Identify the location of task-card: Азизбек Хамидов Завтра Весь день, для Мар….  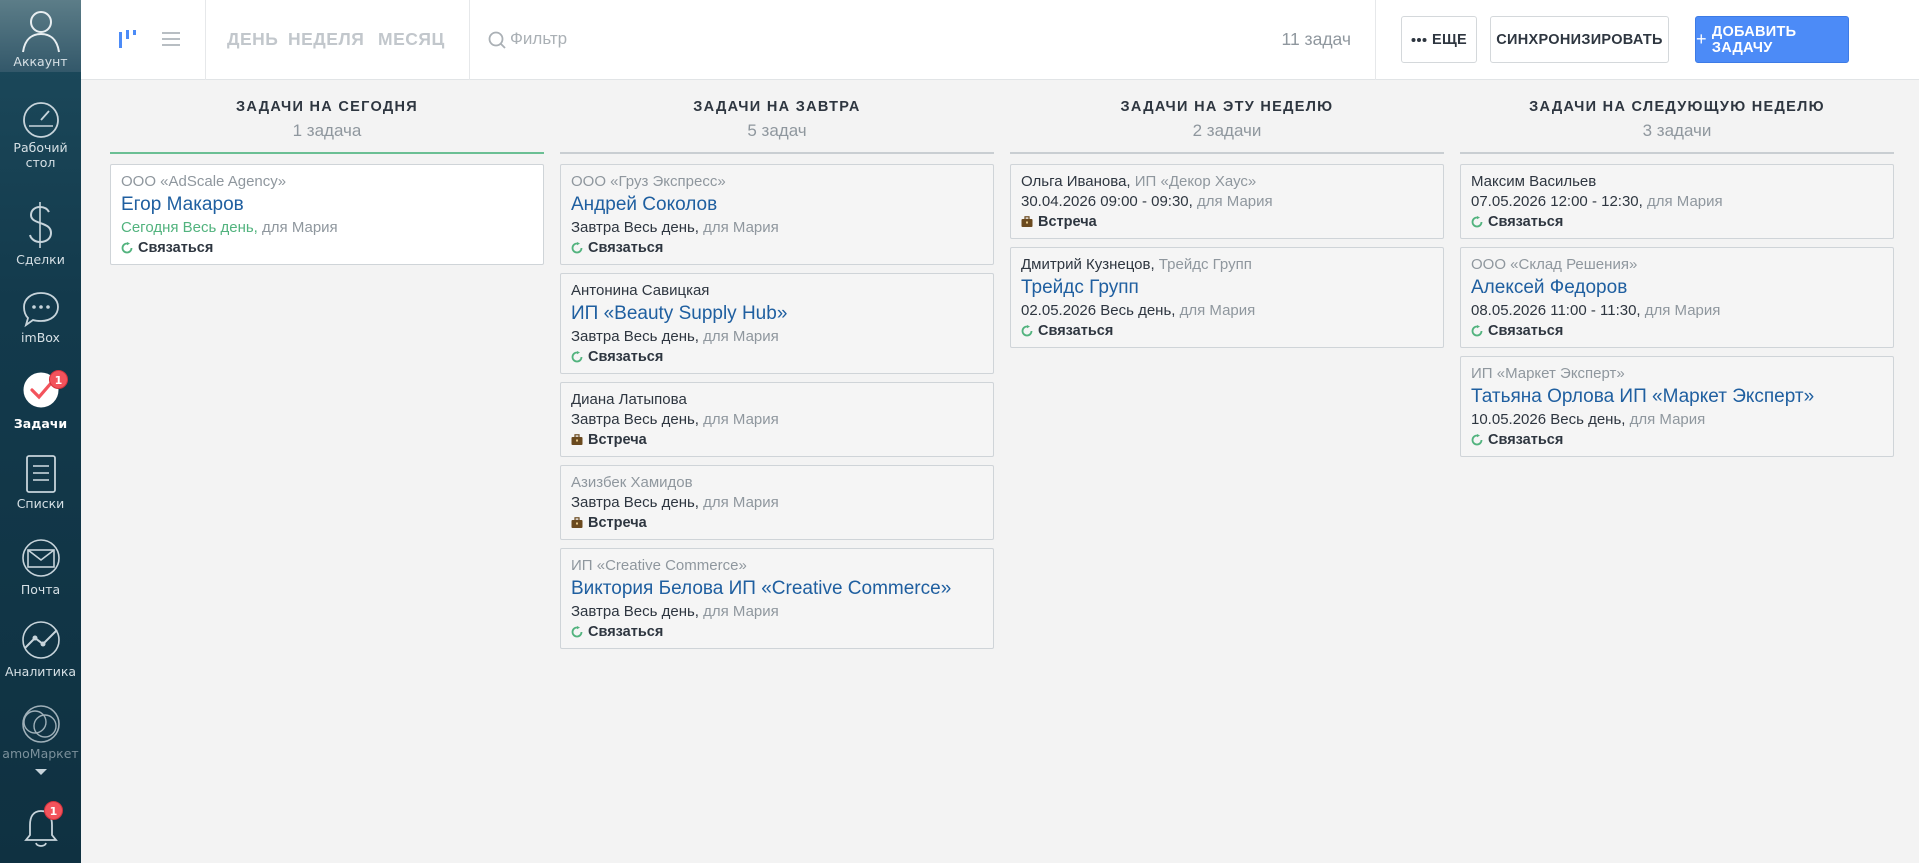
(777, 502).